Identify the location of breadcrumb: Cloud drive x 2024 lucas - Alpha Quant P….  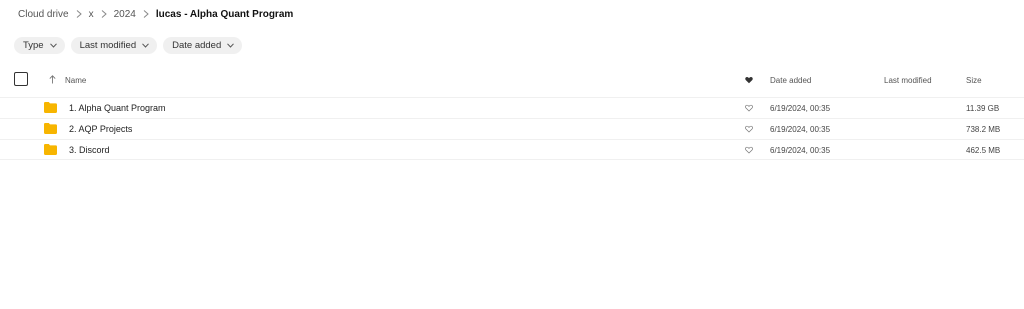
(155, 14).